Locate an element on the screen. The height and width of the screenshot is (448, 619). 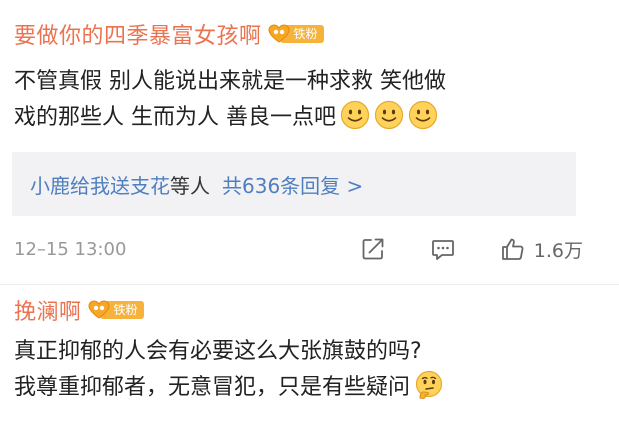
replies-preview: 小鹿给我送支花 等人 共636条回复 > is located at coordinates (294, 184).